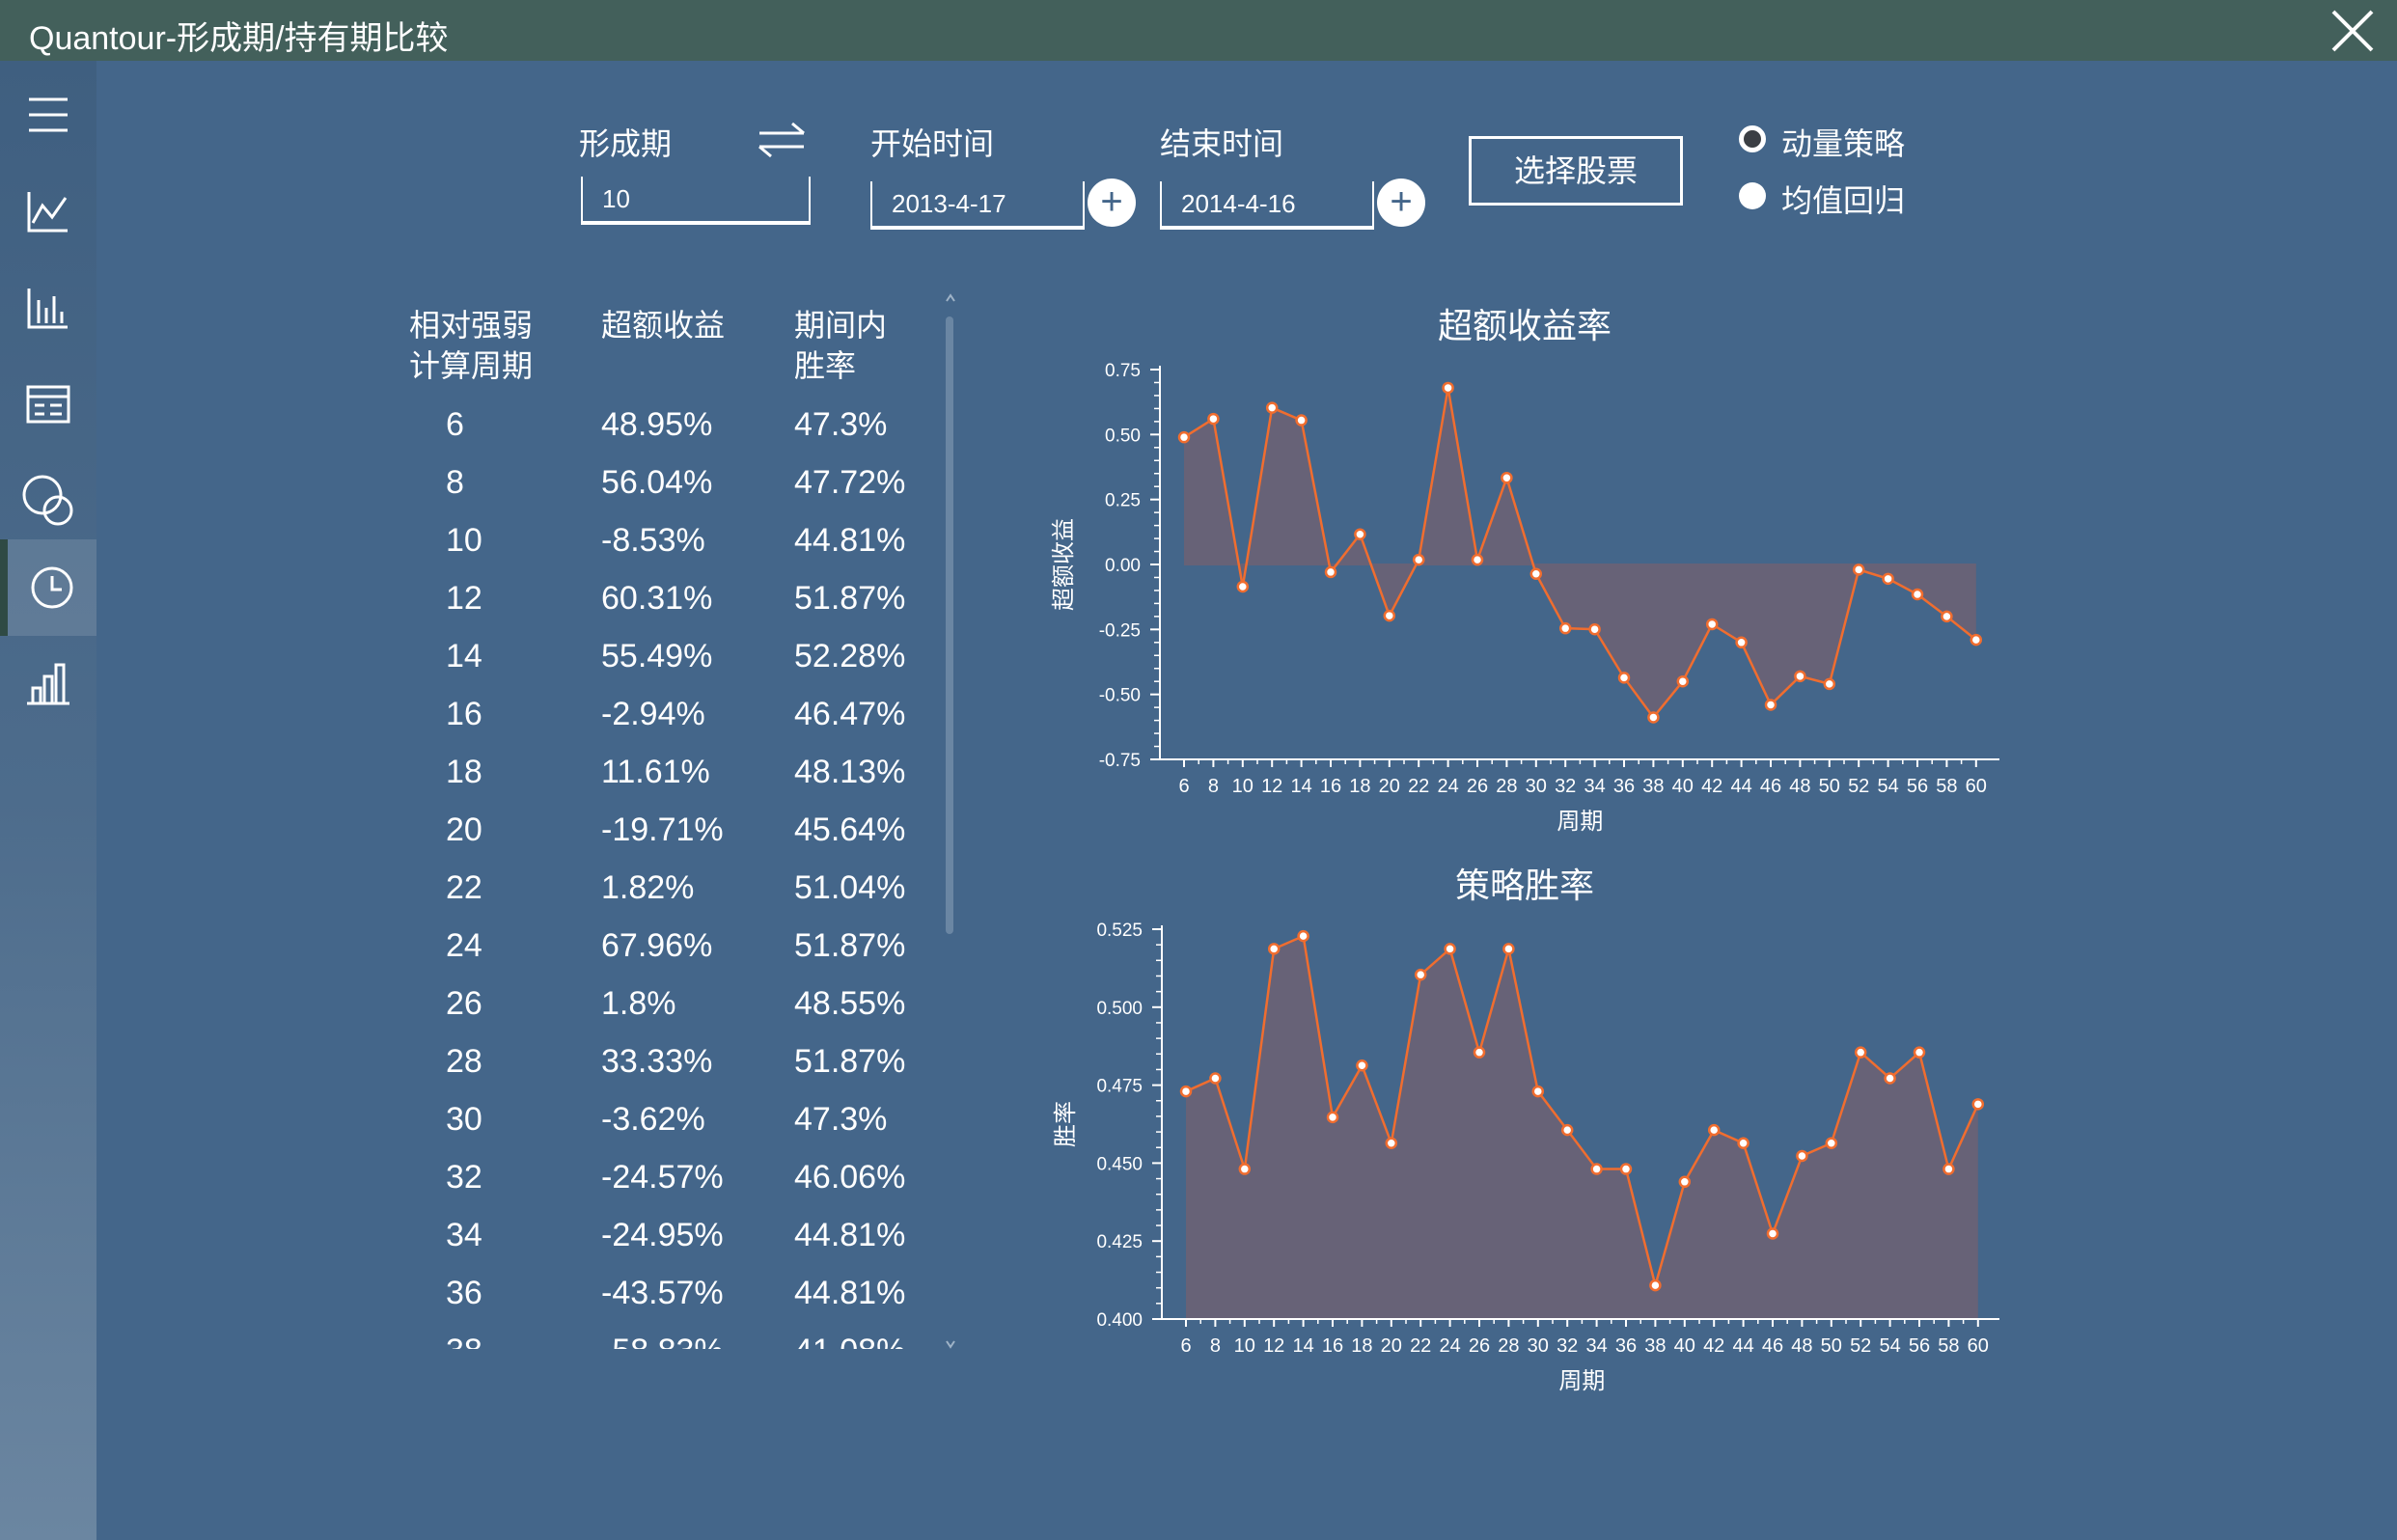 This screenshot has height=1540, width=2397. What do you see at coordinates (696, 201) in the screenshot?
I see `period-input` at bounding box center [696, 201].